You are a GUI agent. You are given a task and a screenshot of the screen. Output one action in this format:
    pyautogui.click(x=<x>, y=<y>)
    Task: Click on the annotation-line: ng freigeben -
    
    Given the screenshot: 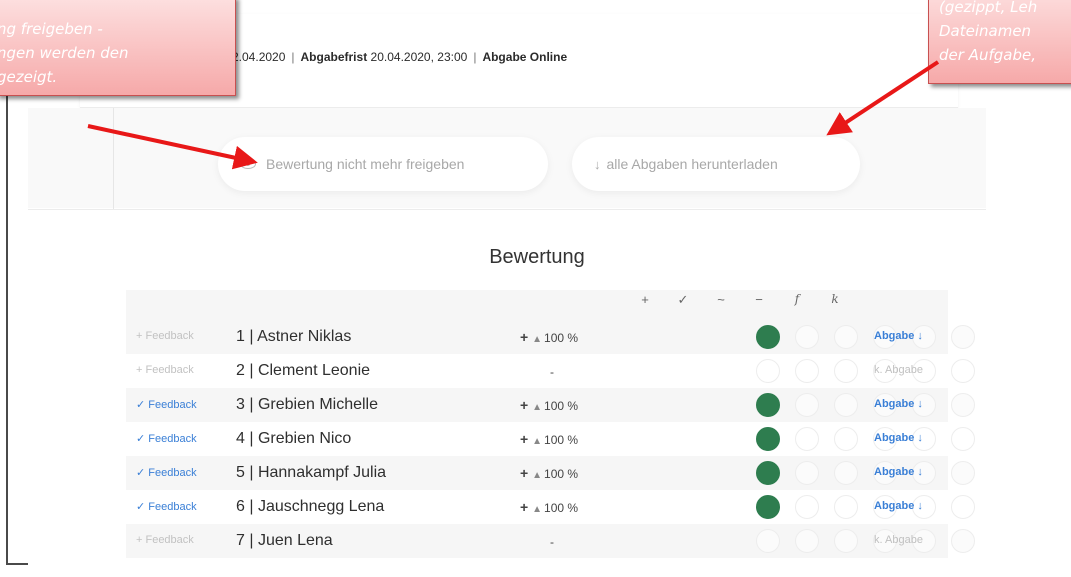 What is the action you would take?
    pyautogui.click(x=51, y=29)
    